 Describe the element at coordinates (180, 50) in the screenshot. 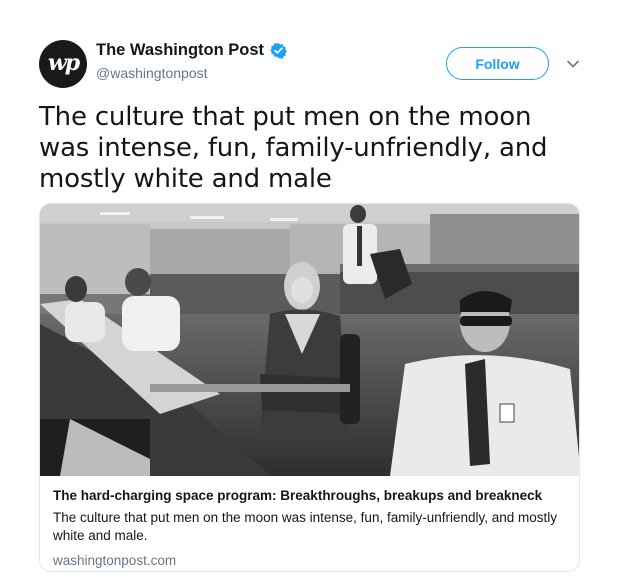

I see `display-name: The Washington Post` at that location.